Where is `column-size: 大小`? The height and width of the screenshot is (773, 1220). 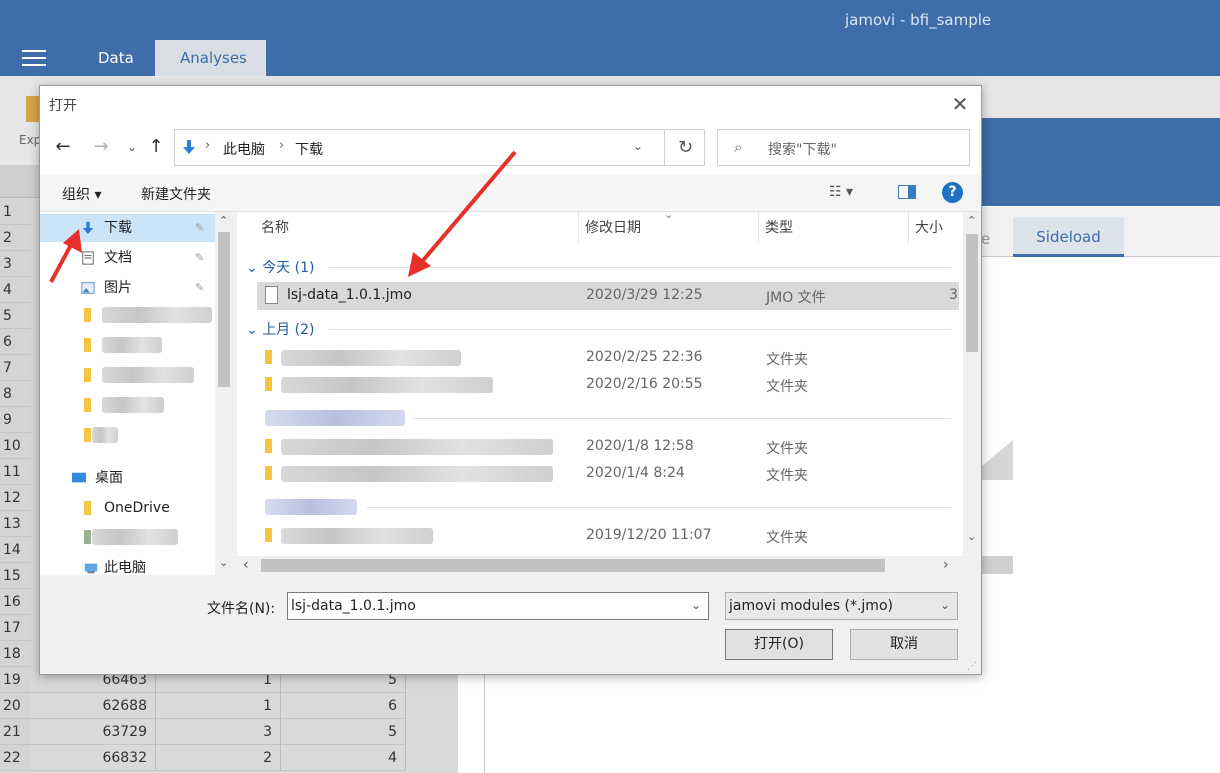
column-size: 大小 is located at coordinates (936, 228).